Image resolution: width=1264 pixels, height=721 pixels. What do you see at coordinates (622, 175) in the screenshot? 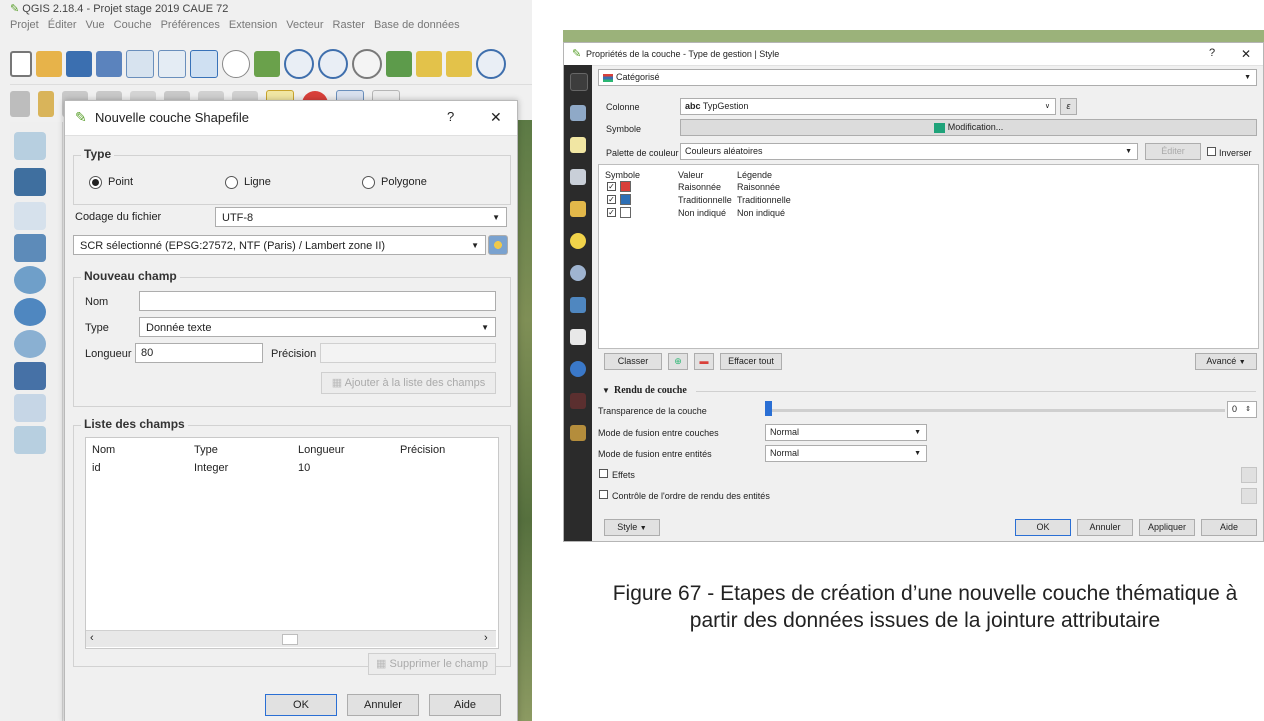
I see `column-header-symbole: Symbole` at bounding box center [622, 175].